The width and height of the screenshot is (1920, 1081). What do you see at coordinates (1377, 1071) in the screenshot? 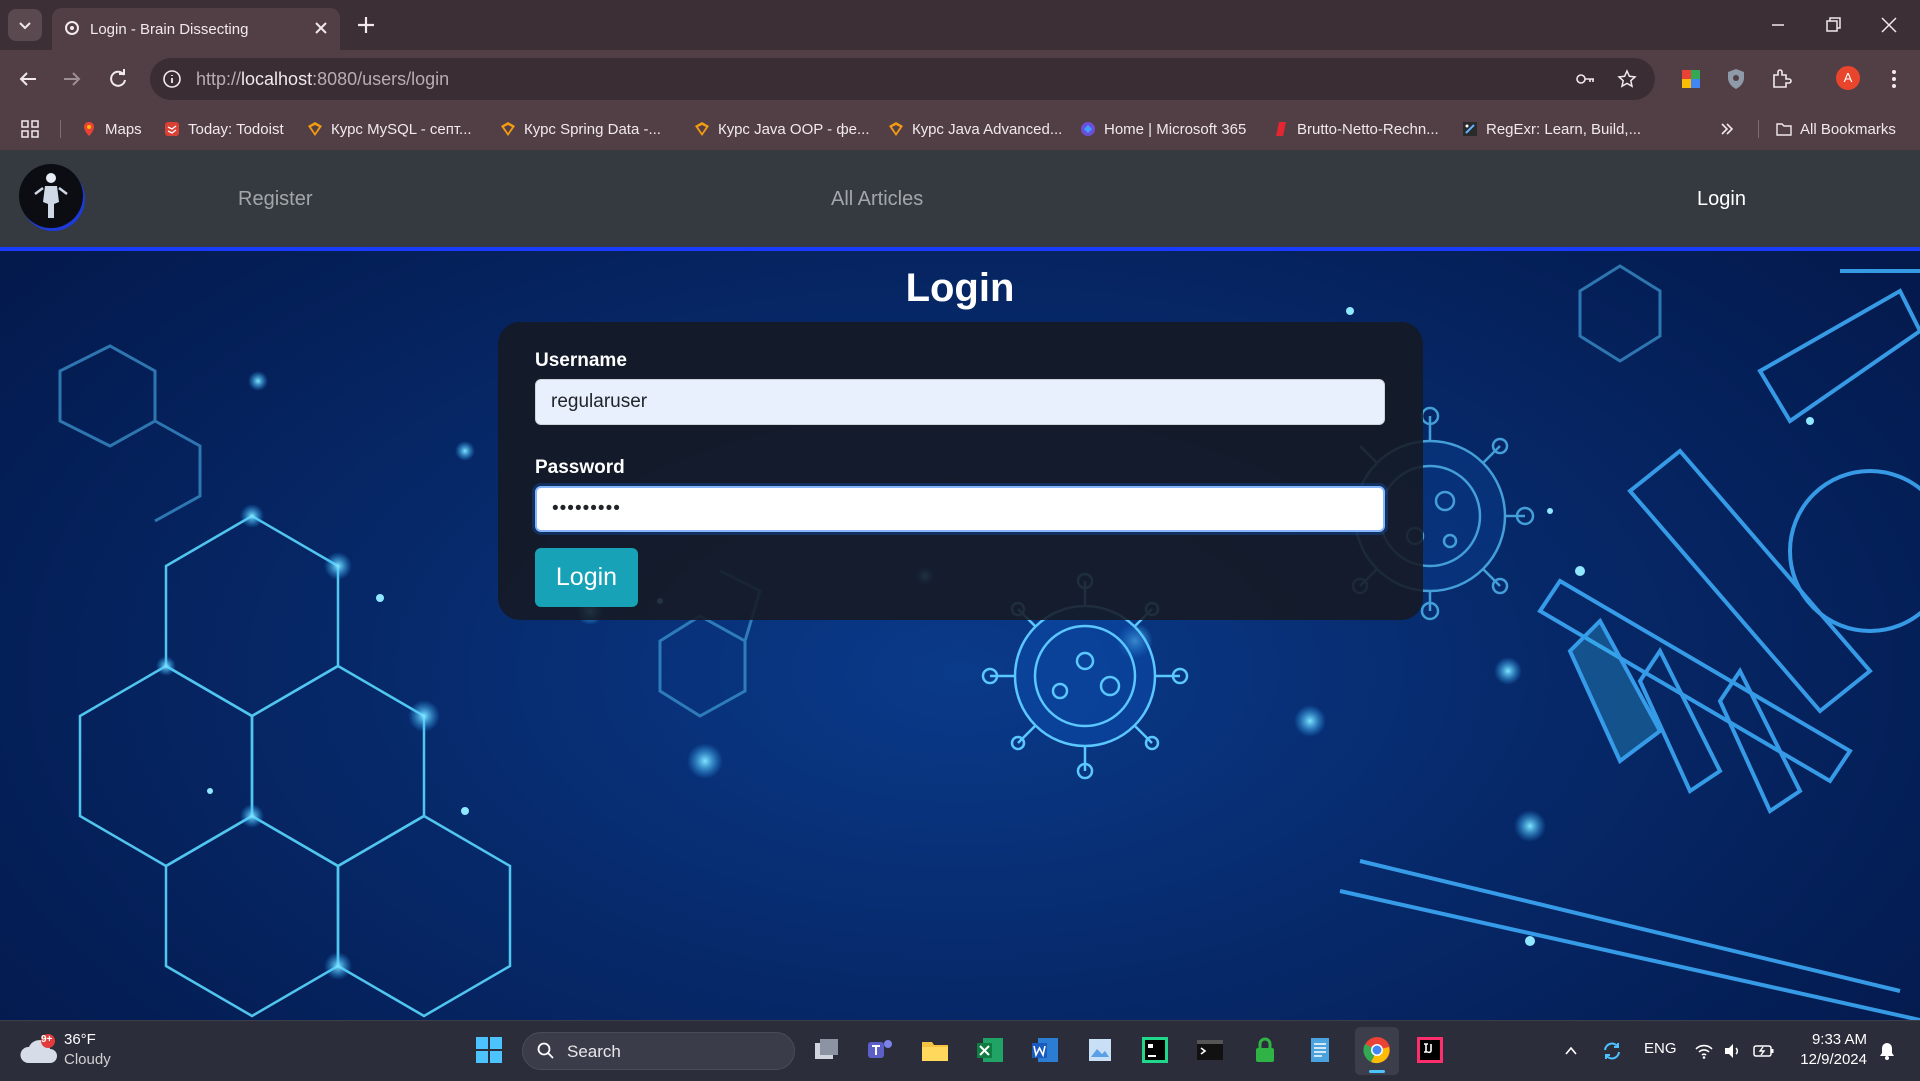
I see `active-app-indicator` at bounding box center [1377, 1071].